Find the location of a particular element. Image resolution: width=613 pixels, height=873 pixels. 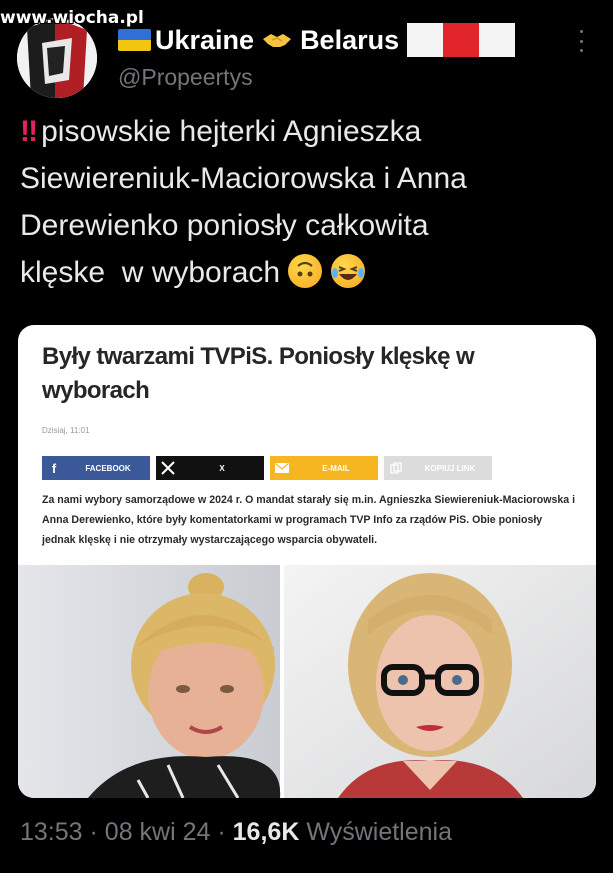

avatar-image is located at coordinates (57, 58).